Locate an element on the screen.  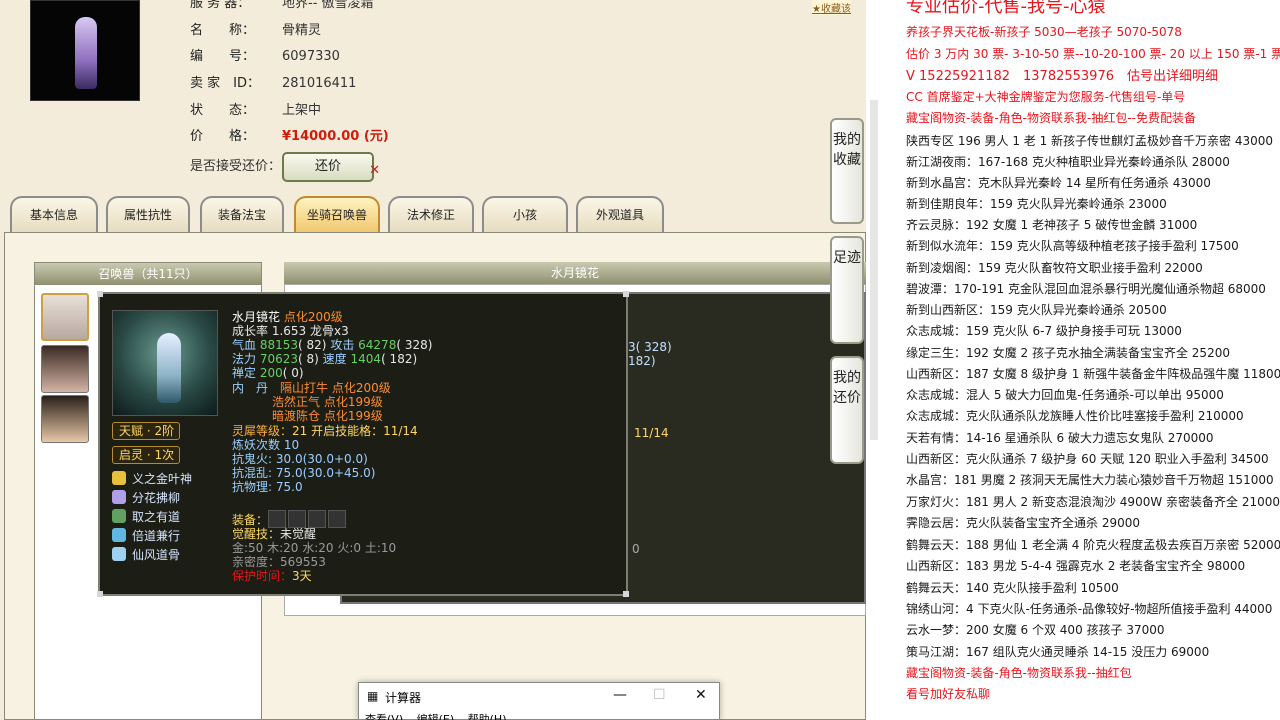
star-icon: ★ is located at coordinates (816, 9).